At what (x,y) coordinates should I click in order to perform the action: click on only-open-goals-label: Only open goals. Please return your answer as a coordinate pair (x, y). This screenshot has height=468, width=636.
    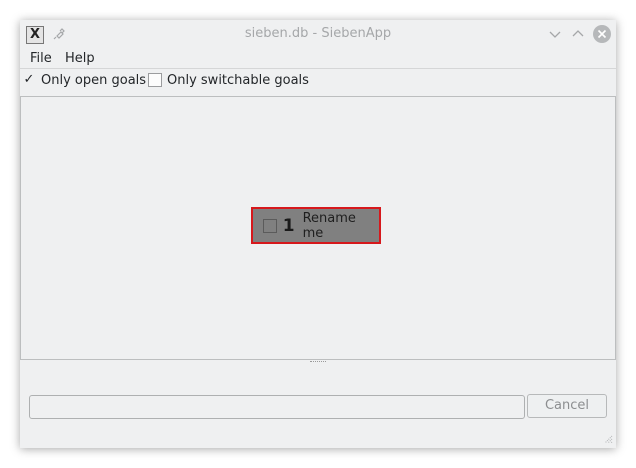
    Looking at the image, I should click on (94, 80).